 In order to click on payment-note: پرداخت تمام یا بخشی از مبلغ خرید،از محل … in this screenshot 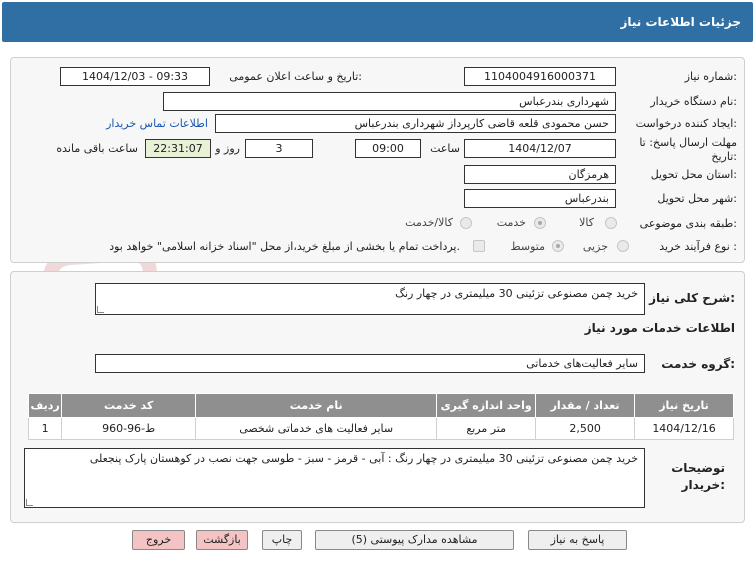, I will do `click(284, 246)`.